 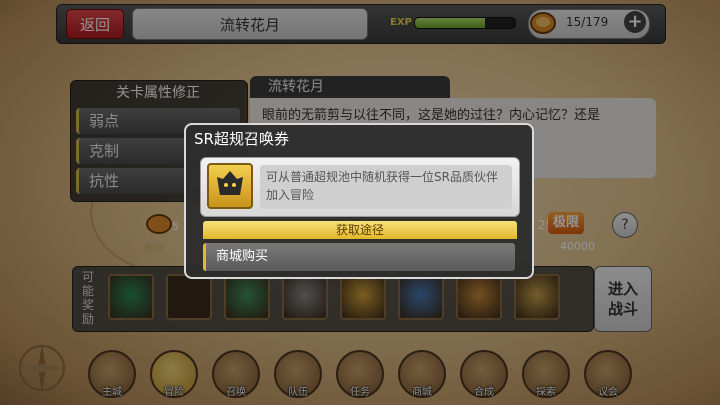 I want to click on item-description: 可从普通超规池中随机获得一位SR品质伙伴加入冒险, so click(x=386, y=187).